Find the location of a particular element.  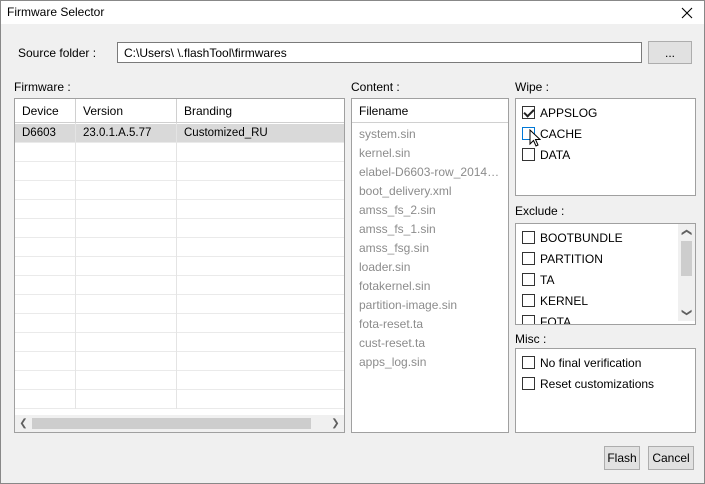

checkbox-reset-customizations: Reset customizations is located at coordinates (588, 383).